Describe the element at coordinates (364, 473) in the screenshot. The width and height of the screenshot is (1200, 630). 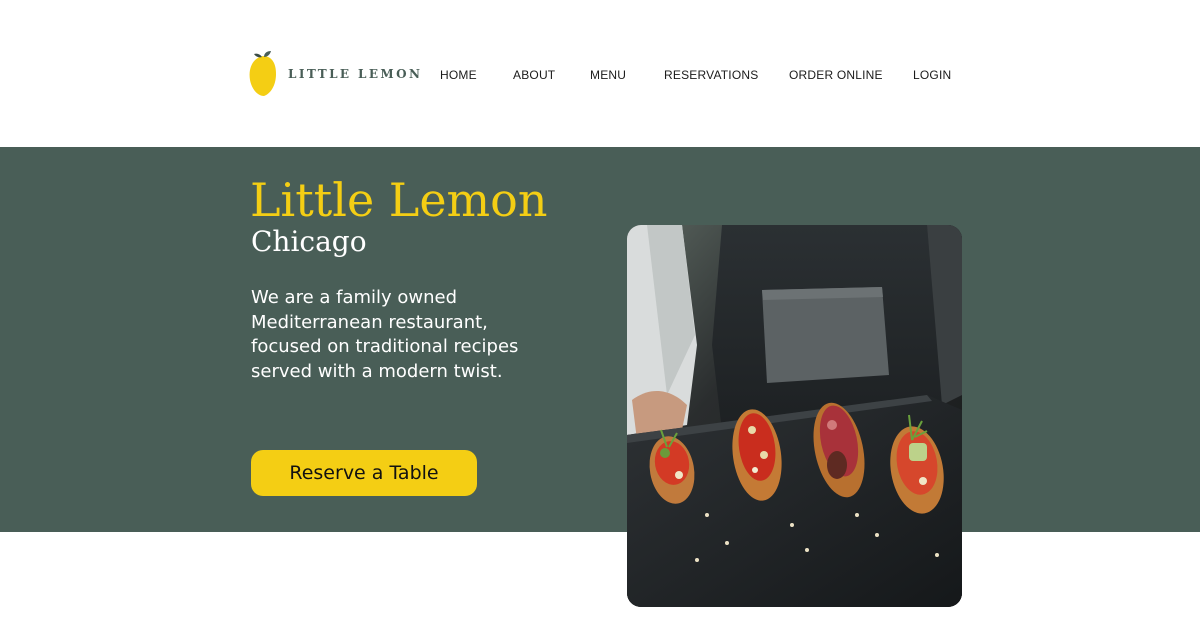
I see `reserve-table-button: Reserve a Table` at that location.